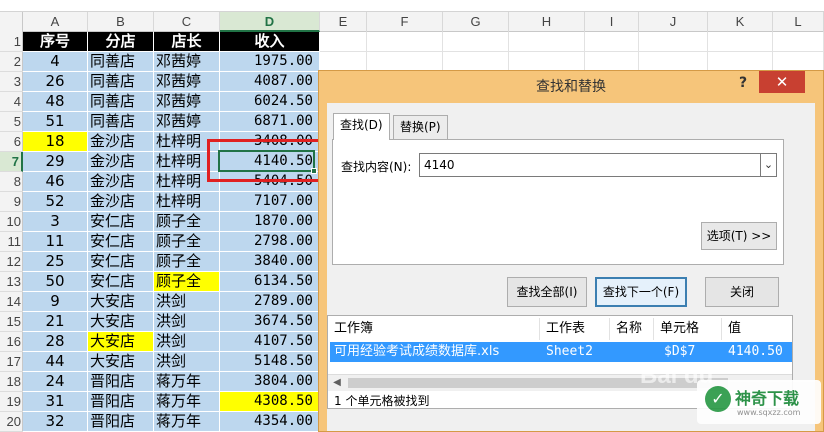 The height and width of the screenshot is (432, 824). Describe the element at coordinates (782, 82) in the screenshot. I see `dialog-close-button: ✕` at that location.